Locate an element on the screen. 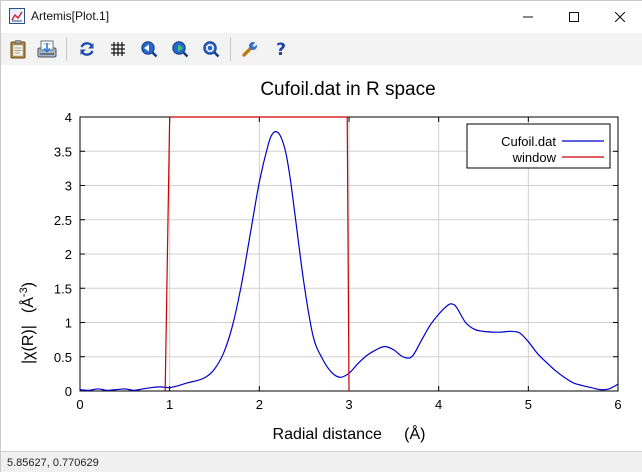  y-tick-label: 3.5 is located at coordinates (63, 151).